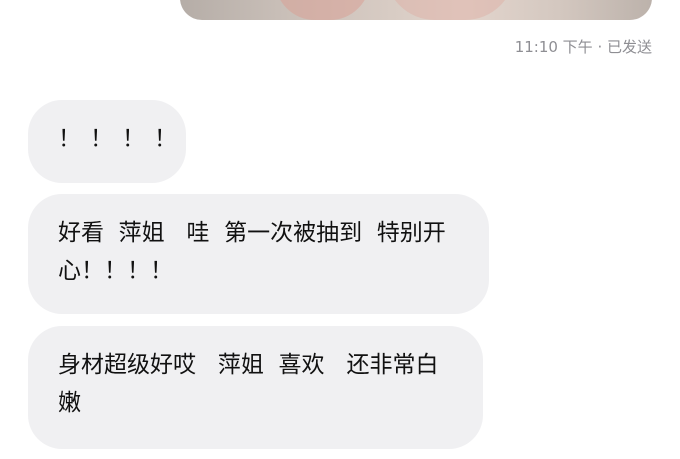 The image size is (680, 459). I want to click on message-text: 好看 萍姐 哇 第一次被抽到 特别开, so click(252, 233).